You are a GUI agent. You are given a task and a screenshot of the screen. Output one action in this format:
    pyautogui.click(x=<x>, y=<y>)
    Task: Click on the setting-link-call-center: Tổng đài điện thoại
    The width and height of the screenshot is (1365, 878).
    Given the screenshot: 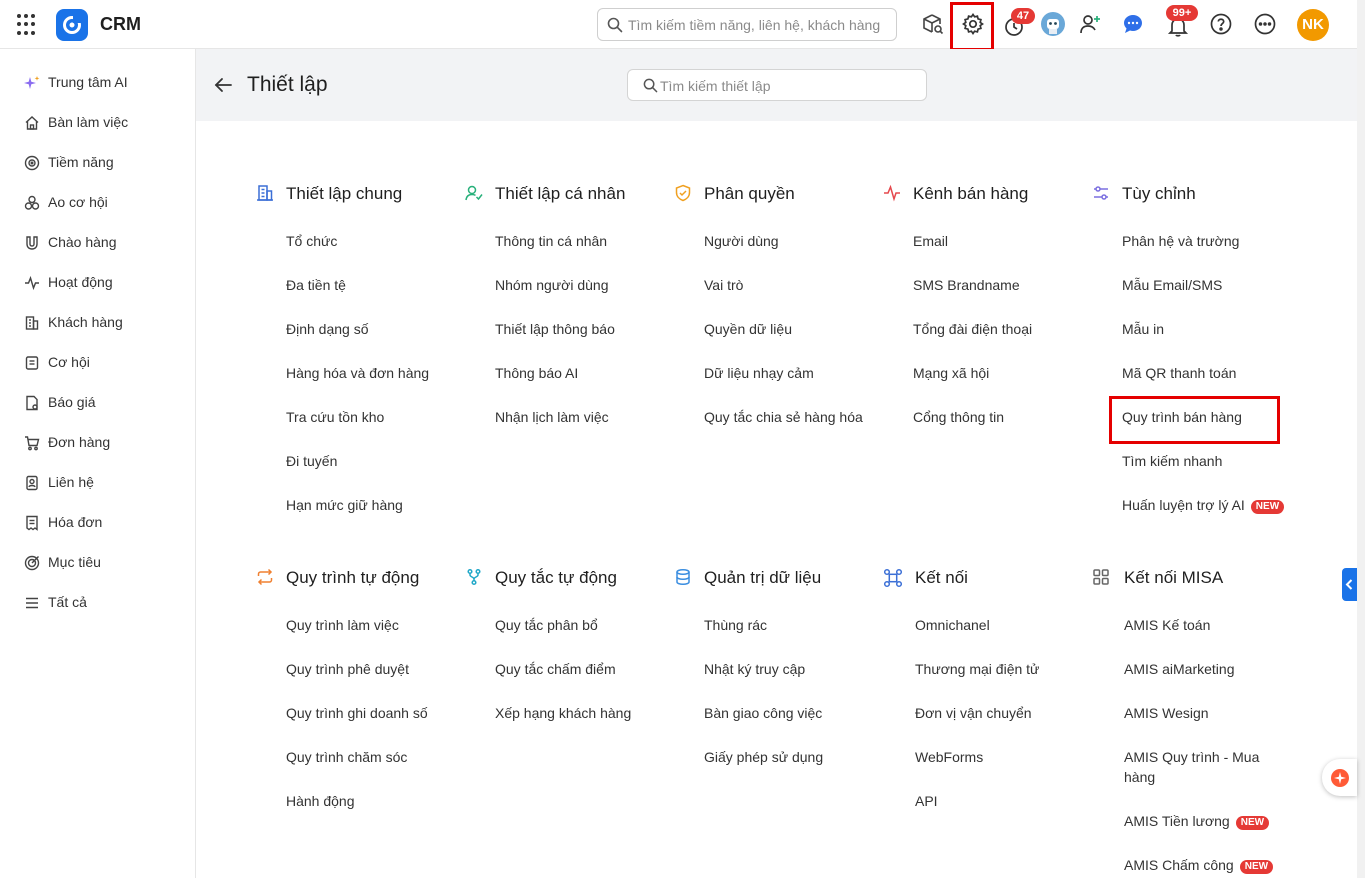 What is the action you would take?
    pyautogui.click(x=972, y=329)
    